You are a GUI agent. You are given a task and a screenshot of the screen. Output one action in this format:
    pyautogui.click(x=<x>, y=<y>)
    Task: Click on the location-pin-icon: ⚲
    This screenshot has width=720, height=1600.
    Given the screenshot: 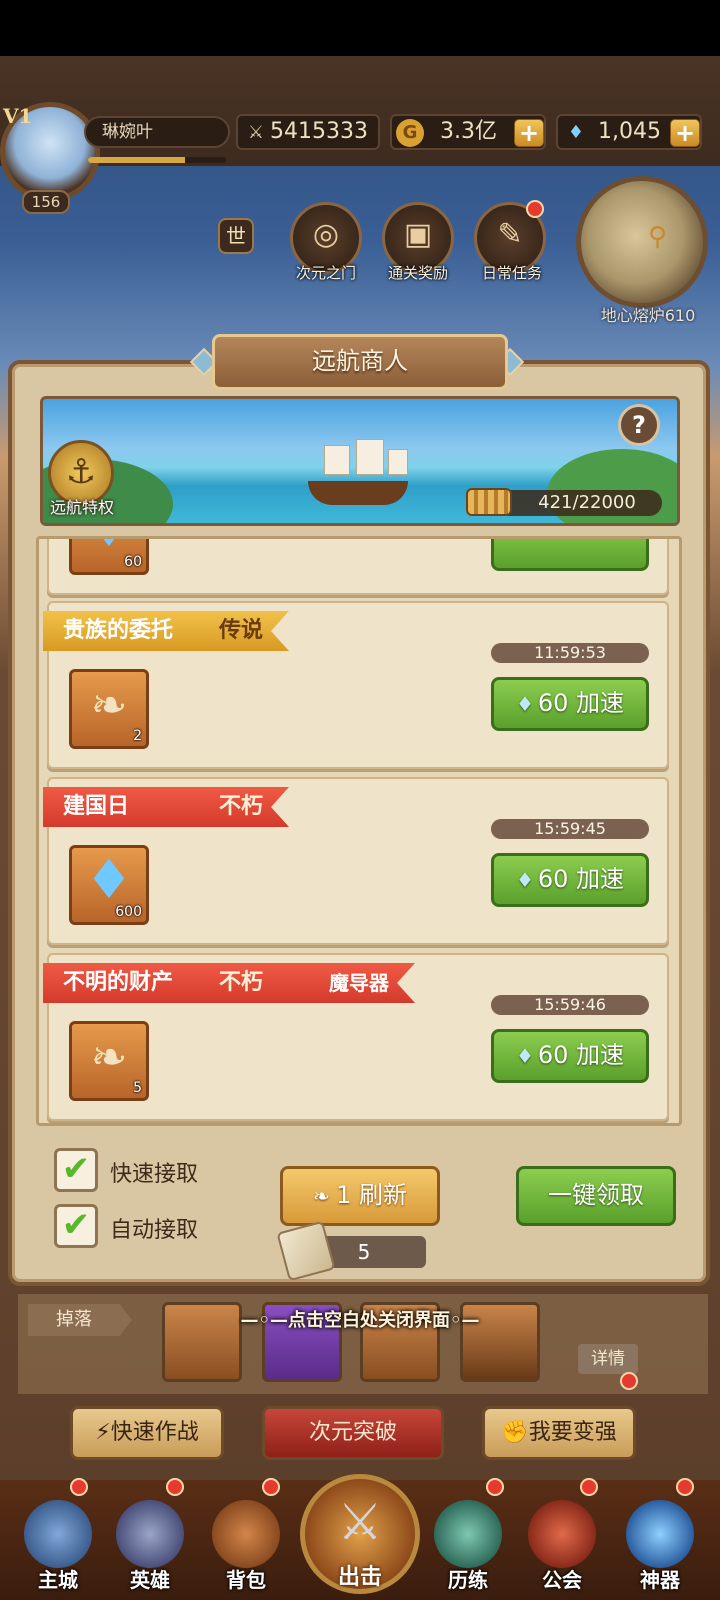 What is the action you would take?
    pyautogui.click(x=658, y=237)
    